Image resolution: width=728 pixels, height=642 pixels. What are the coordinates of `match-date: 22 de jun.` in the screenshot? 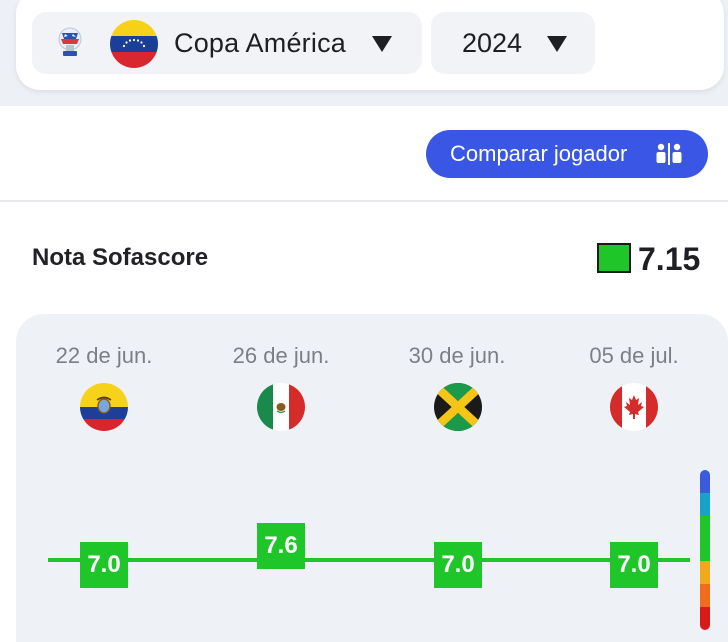 It's located at (104, 355).